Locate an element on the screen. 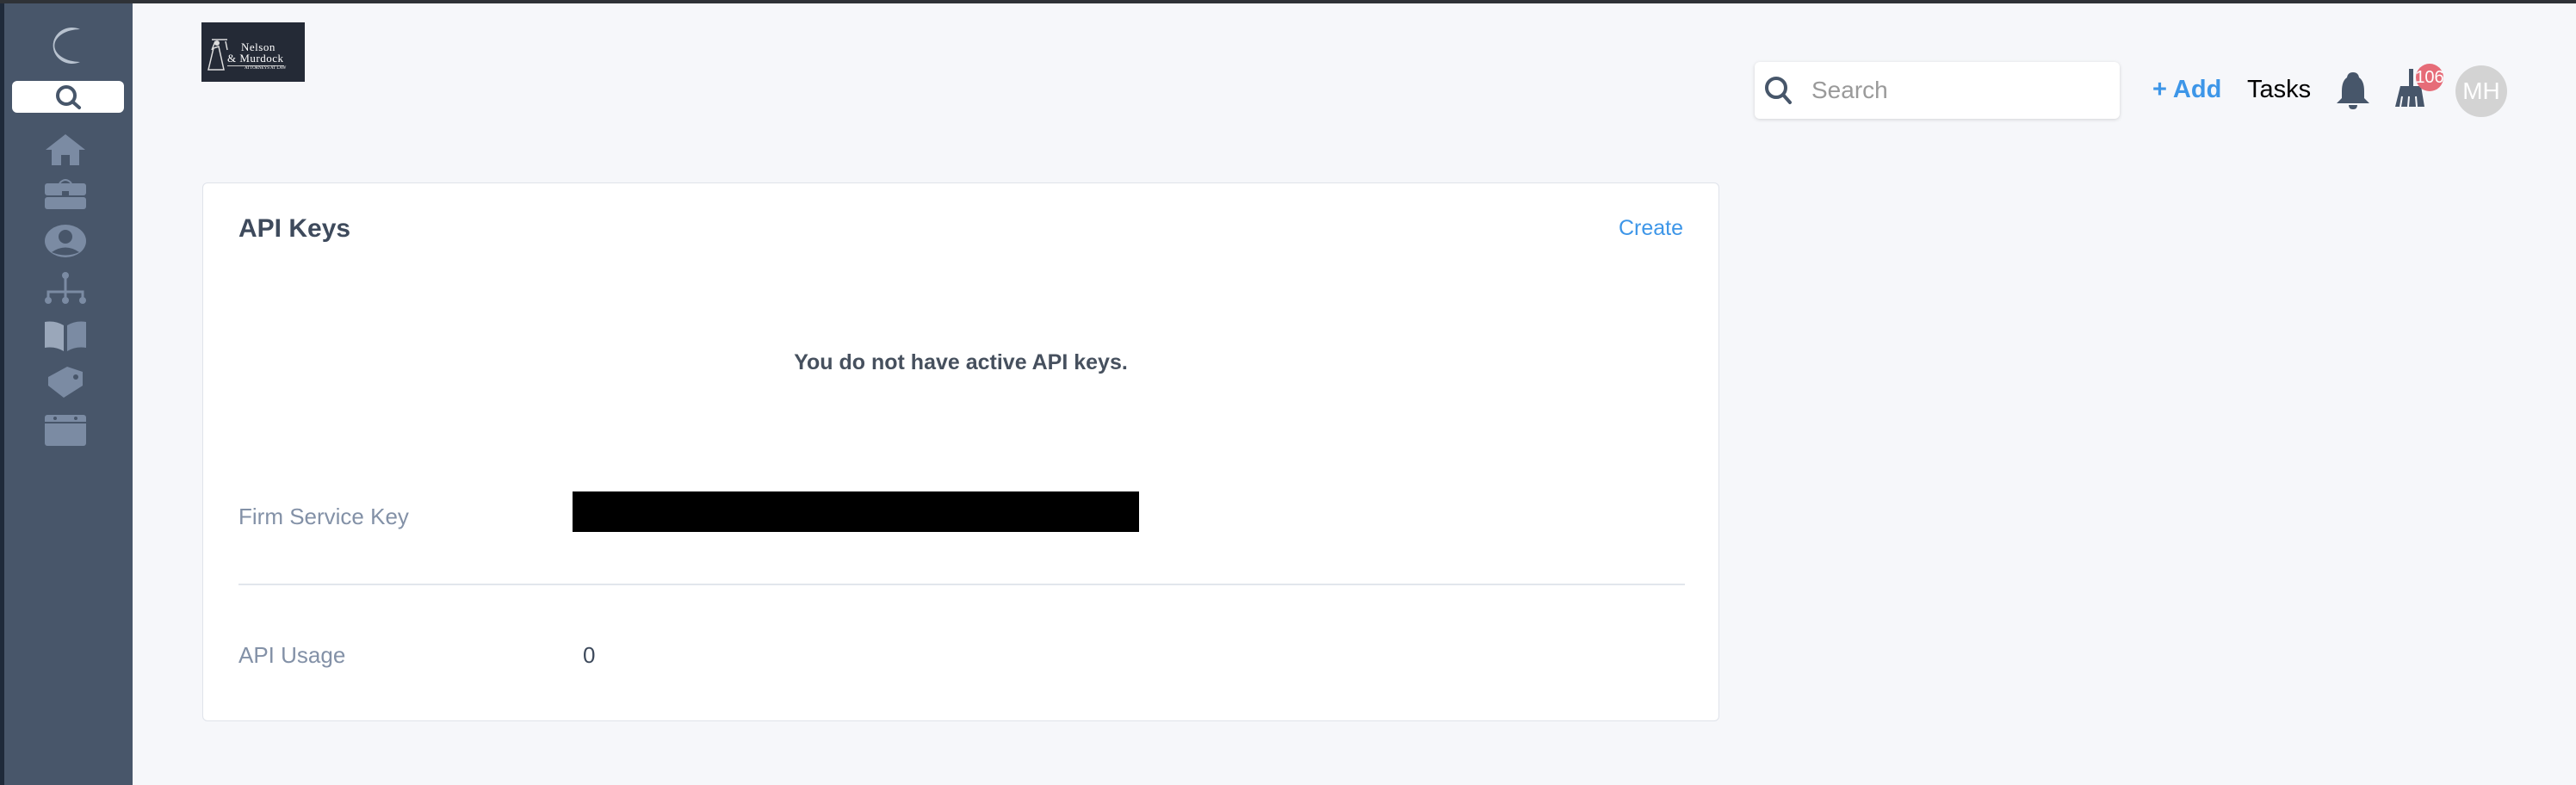 This screenshot has width=2576, height=785. book-open-icon is located at coordinates (65, 336).